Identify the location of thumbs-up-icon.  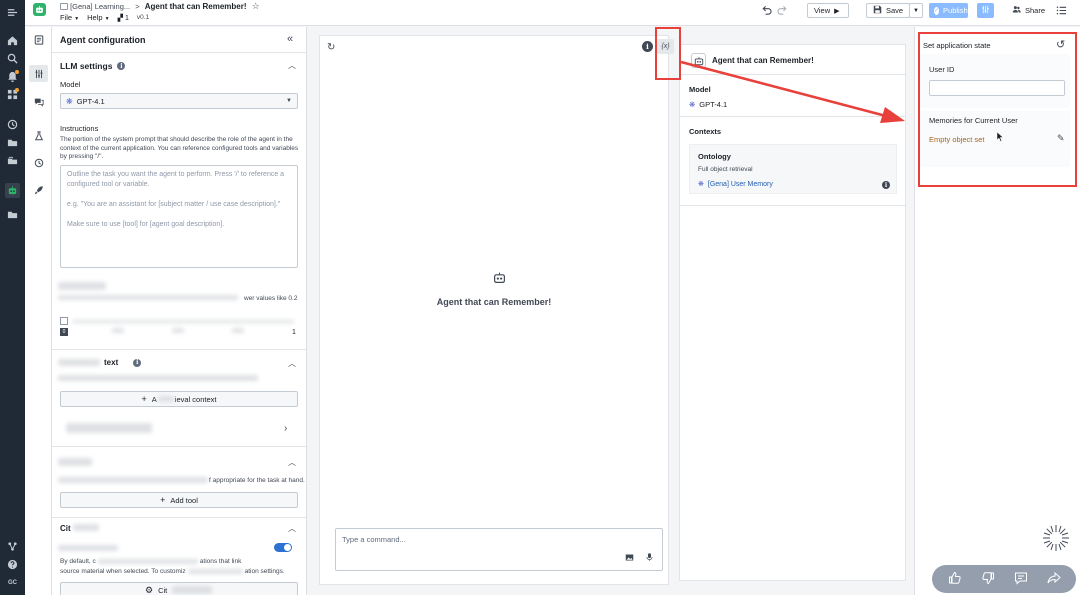
(955, 579).